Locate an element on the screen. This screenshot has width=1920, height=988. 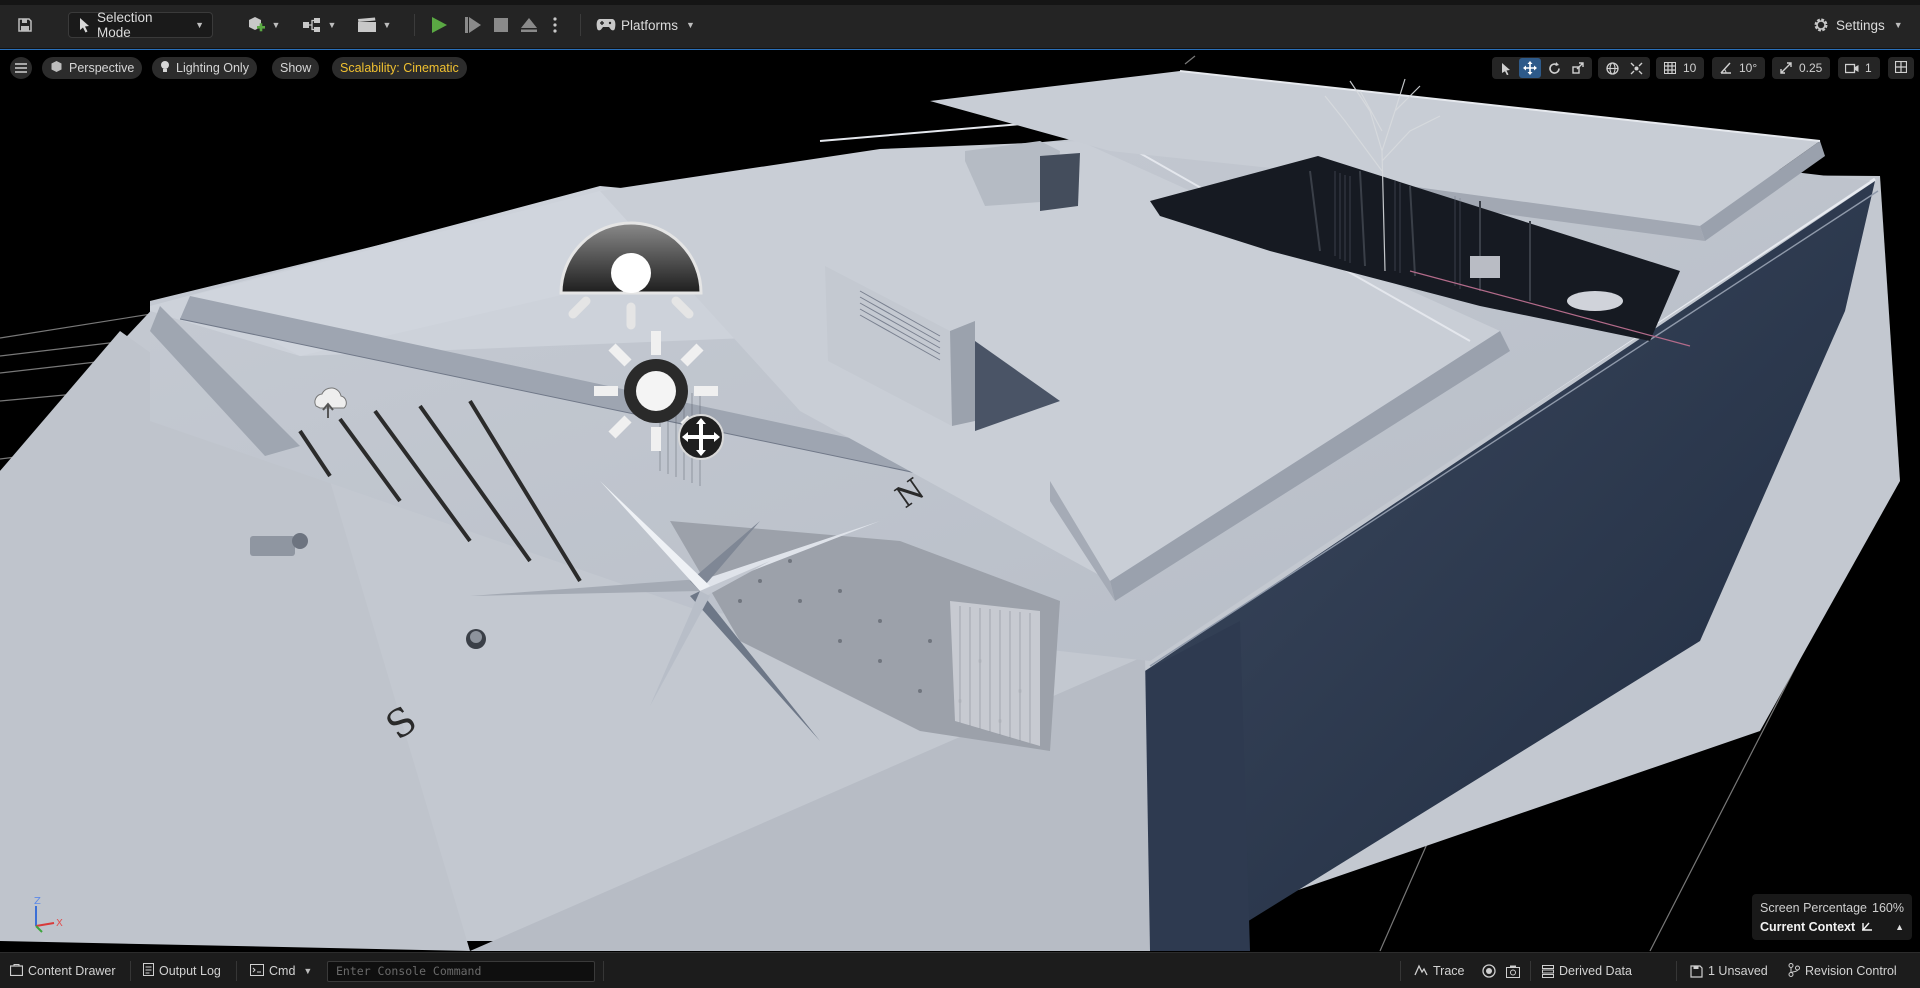
axis-gizmo: Z X is located at coordinates (48, 914).